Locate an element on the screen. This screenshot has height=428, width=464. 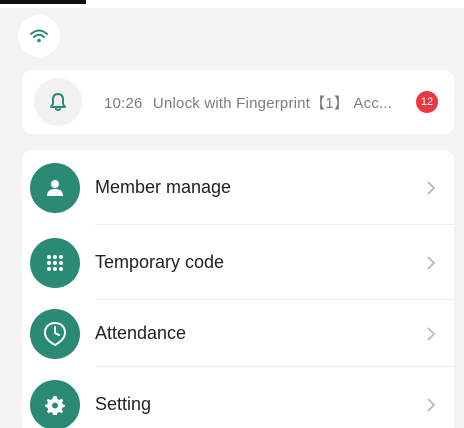
menu-item-attendance: Attendance is located at coordinates (238, 333).